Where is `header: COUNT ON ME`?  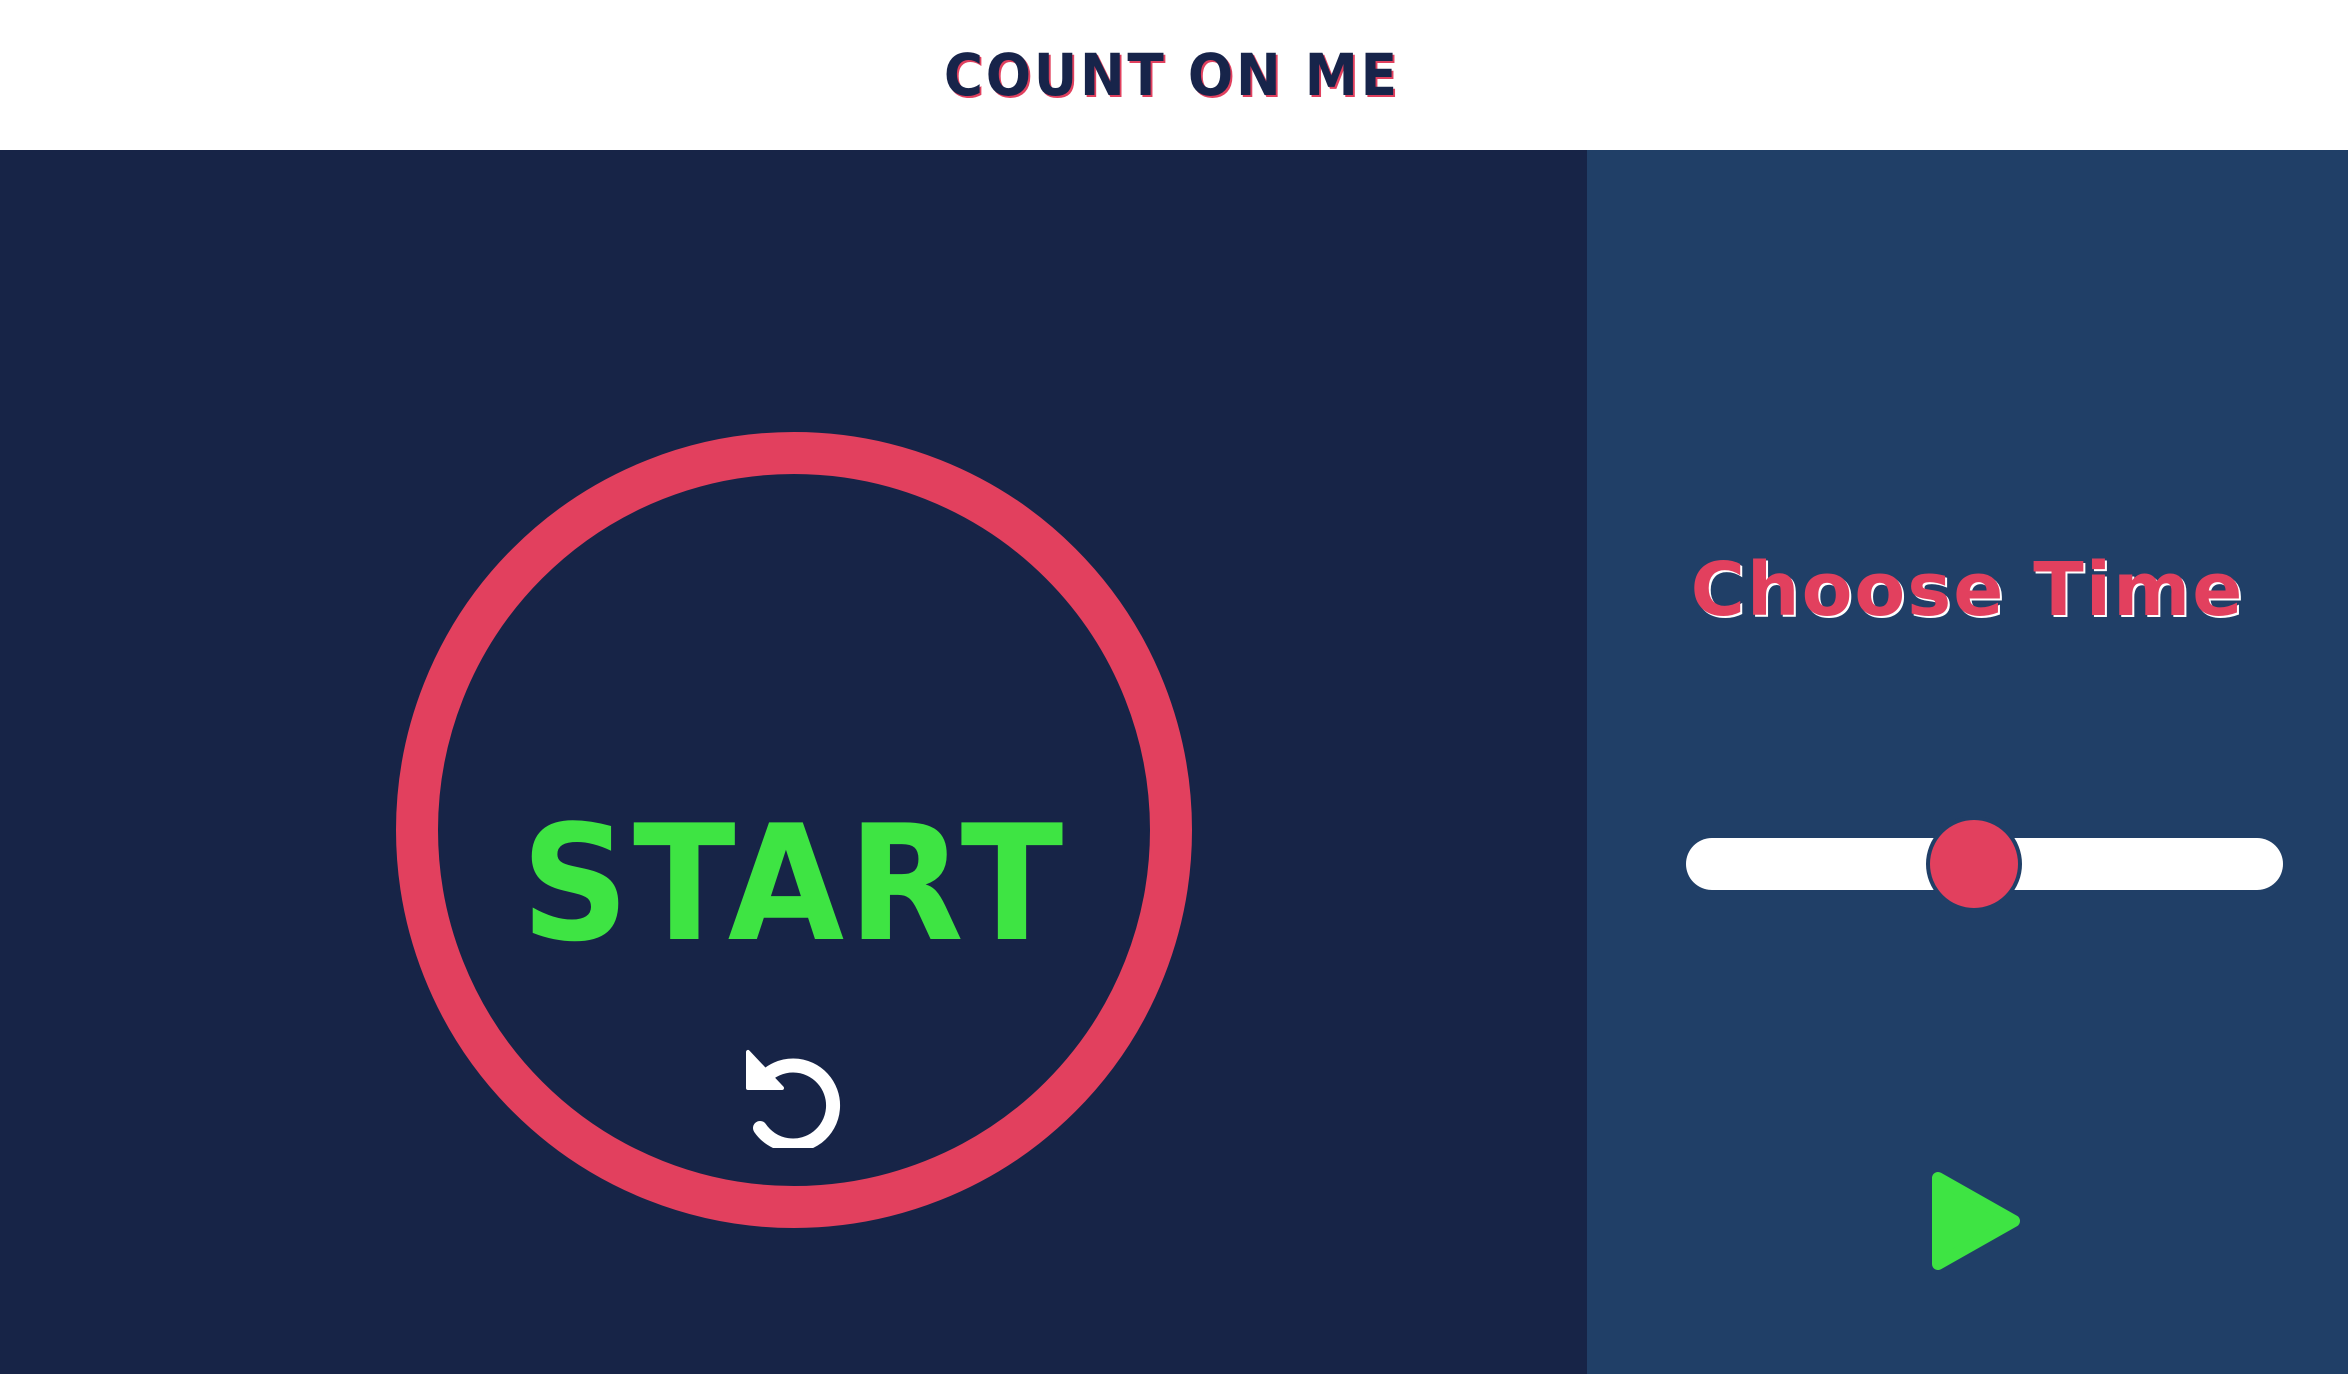
header: COUNT ON ME is located at coordinates (1174, 75).